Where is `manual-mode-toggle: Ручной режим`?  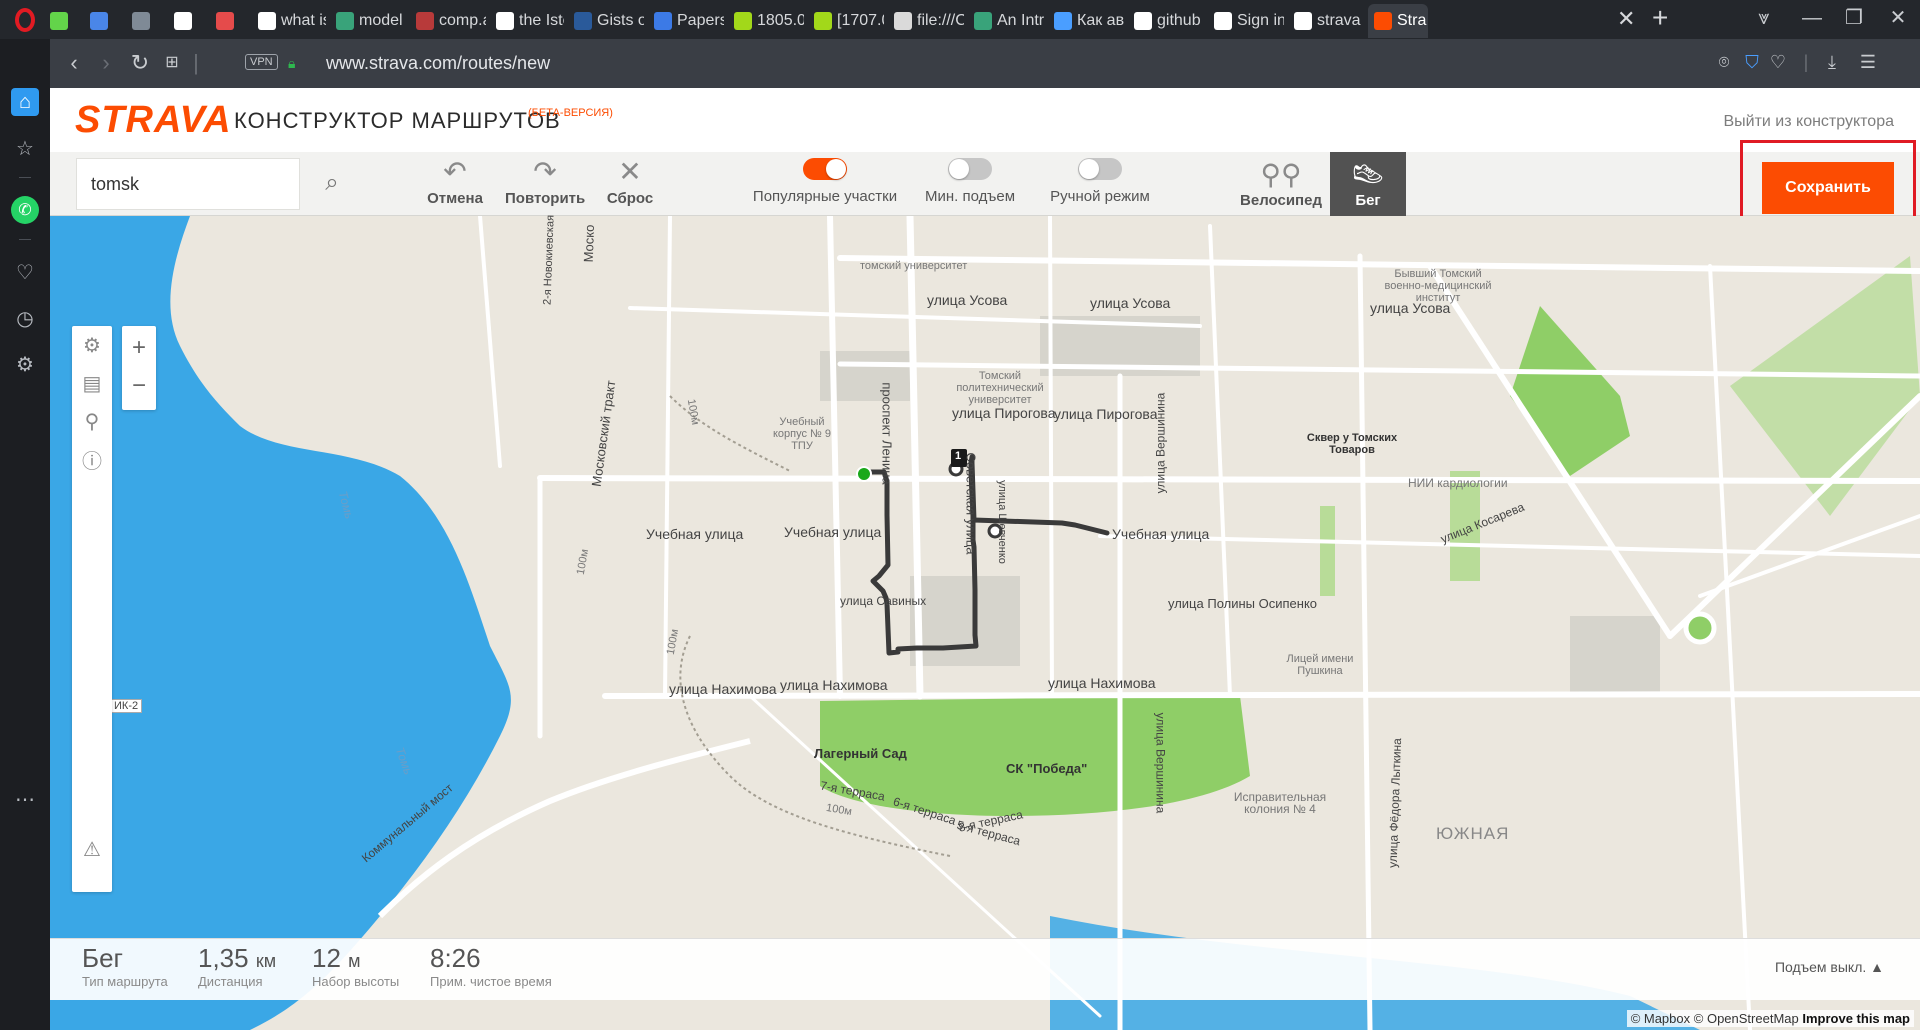
manual-mode-toggle: Ручной режим is located at coordinates (1100, 184).